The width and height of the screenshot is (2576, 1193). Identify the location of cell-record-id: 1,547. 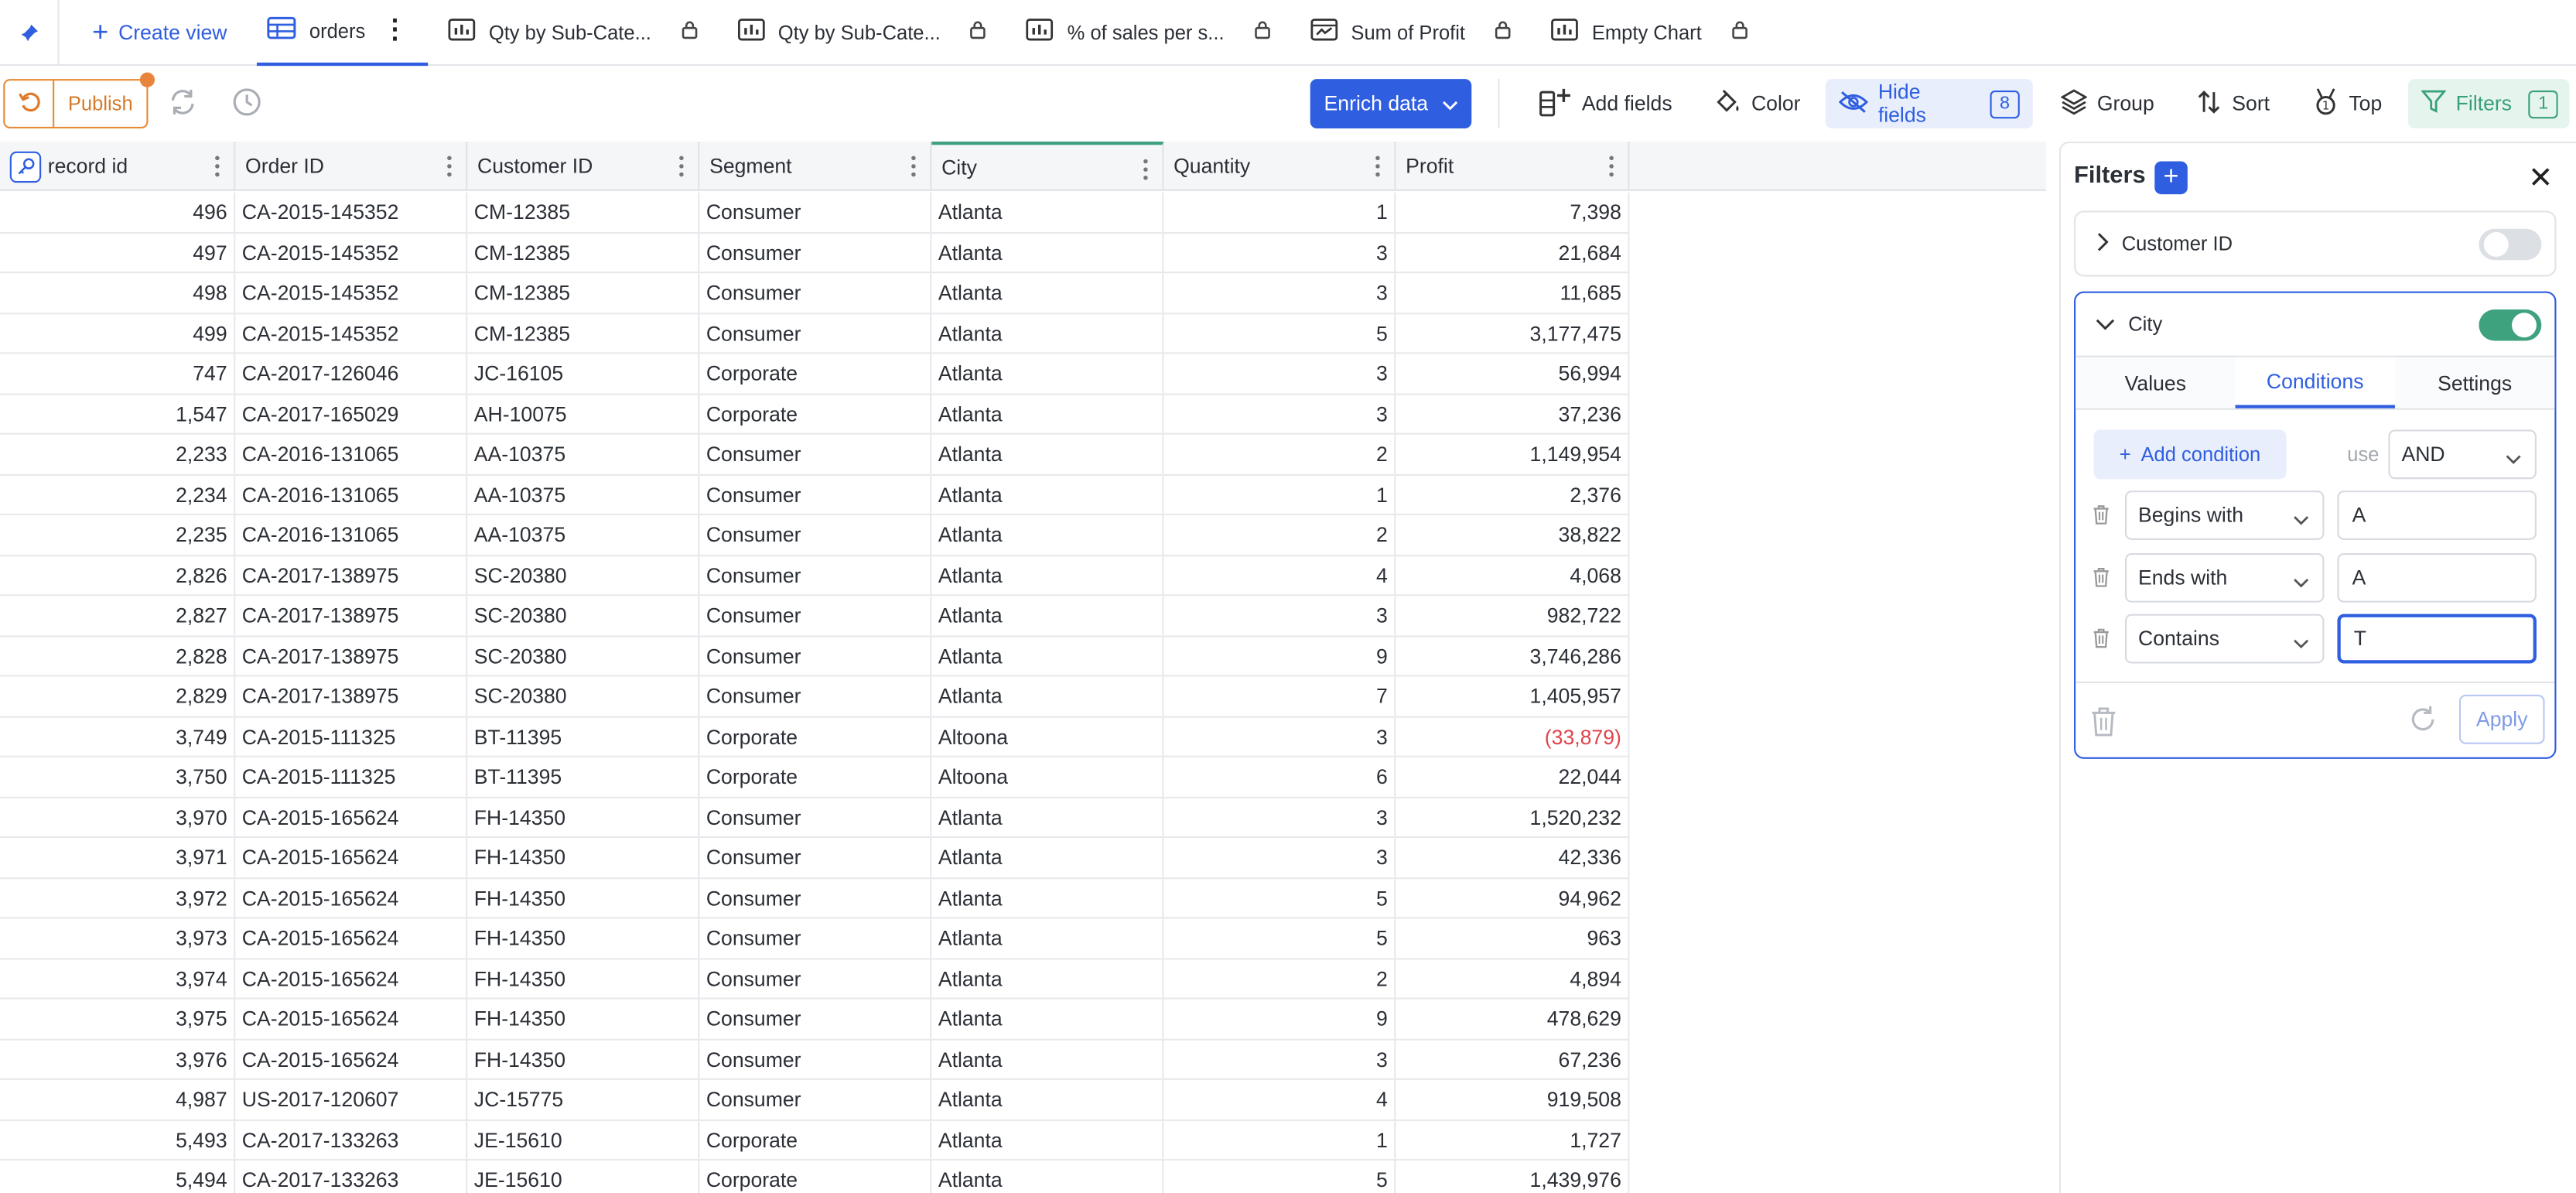
(118, 414).